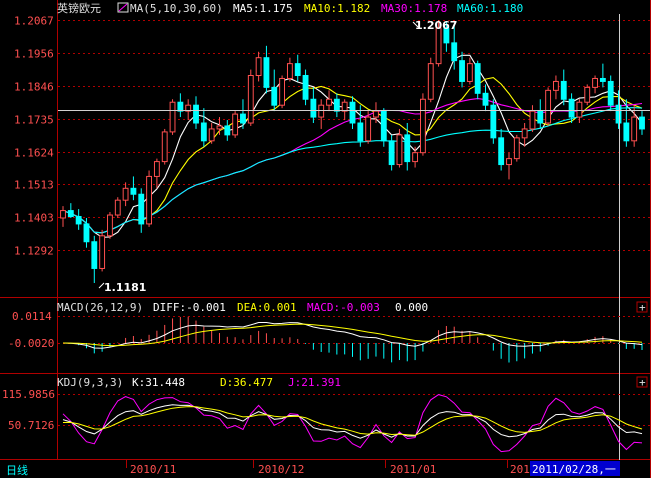  What do you see at coordinates (246, 382) in the screenshot?
I see `kdj-d-value: D:36.477` at bounding box center [246, 382].